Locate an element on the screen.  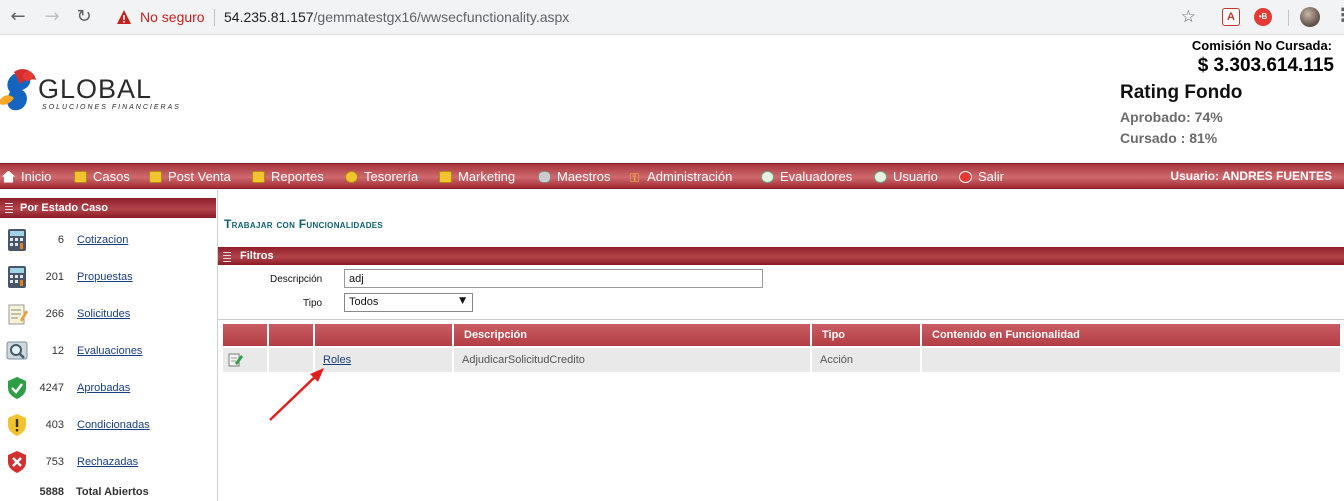
sidebar-link-condicionadas: Condicionadas is located at coordinates (113, 425).